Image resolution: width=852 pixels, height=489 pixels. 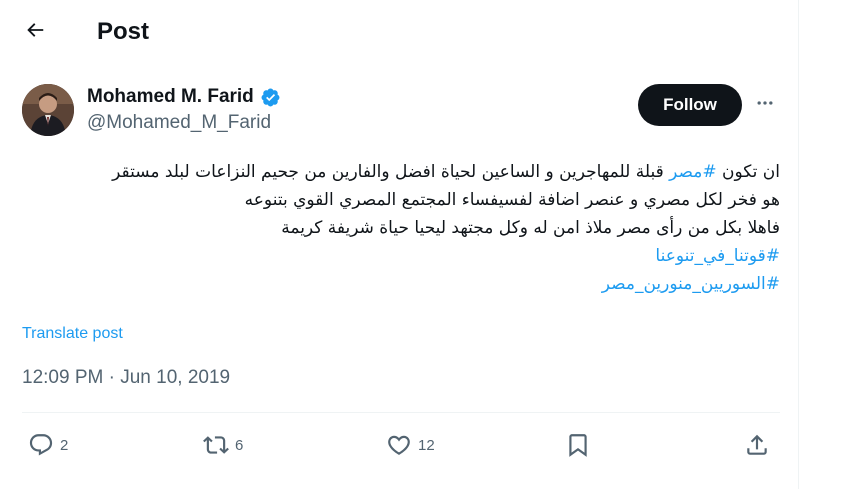 I want to click on share-button, so click(x=757, y=445).